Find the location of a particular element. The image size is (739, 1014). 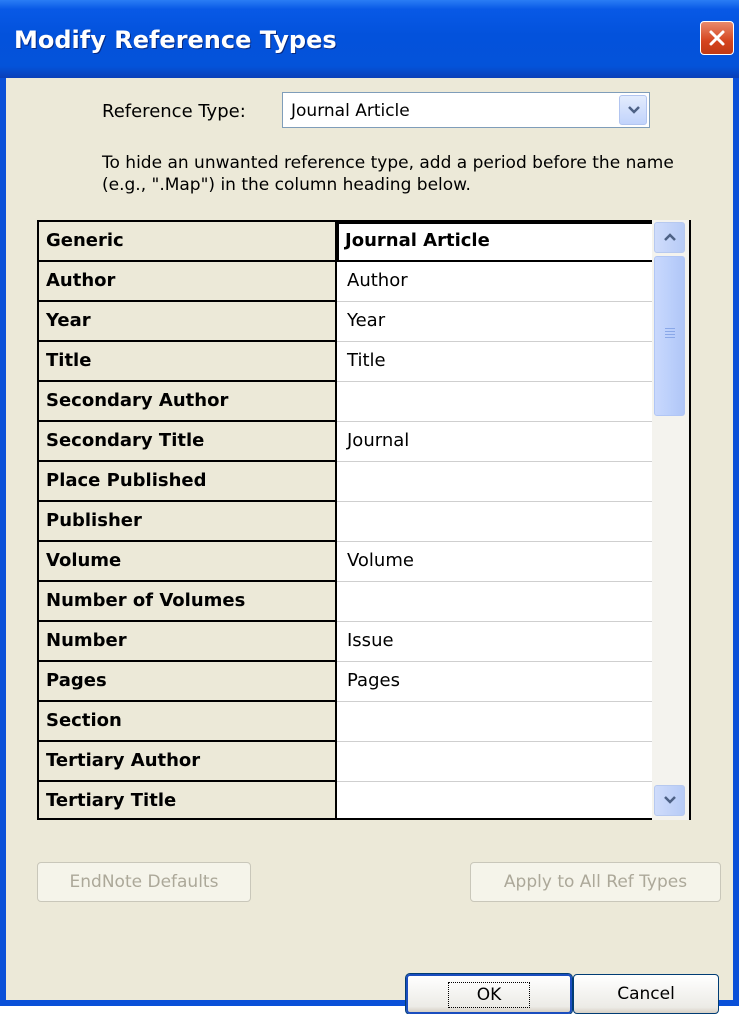

field-row: Pages Pages is located at coordinates (364, 682).